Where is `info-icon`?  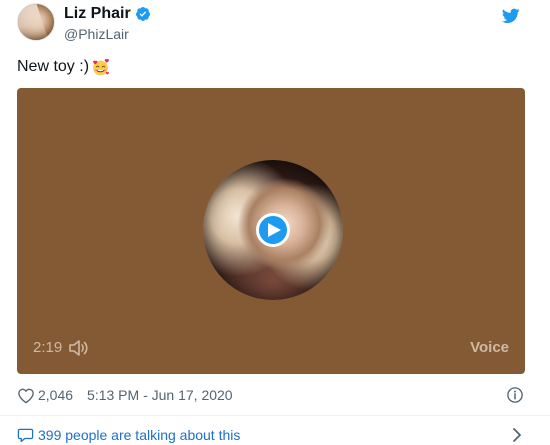
info-icon is located at coordinates (515, 395).